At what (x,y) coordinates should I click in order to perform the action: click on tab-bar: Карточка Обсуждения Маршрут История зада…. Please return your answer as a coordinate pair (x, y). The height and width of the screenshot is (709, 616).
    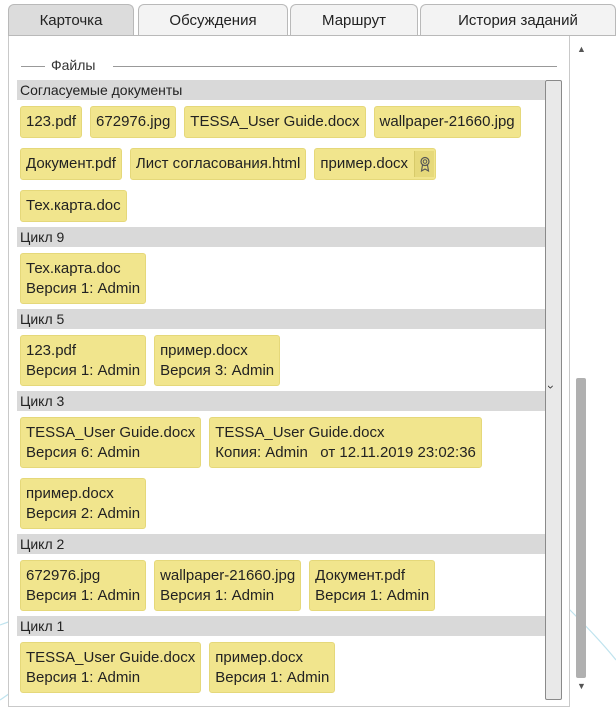
    Looking at the image, I should click on (308, 18).